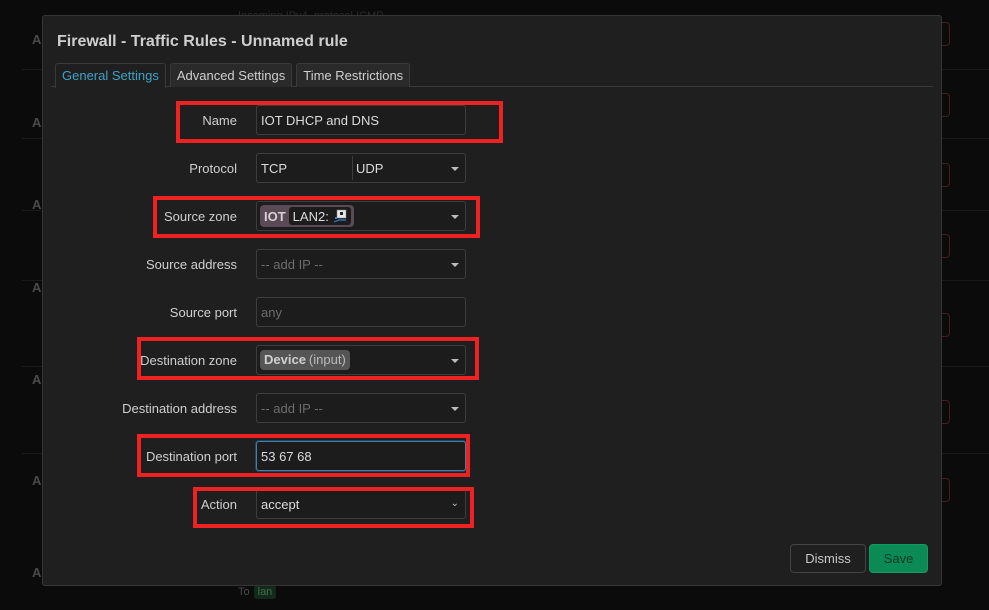 This screenshot has width=989, height=610. What do you see at coordinates (274, 168) in the screenshot?
I see `protocol-value-tcp: TCP` at bounding box center [274, 168].